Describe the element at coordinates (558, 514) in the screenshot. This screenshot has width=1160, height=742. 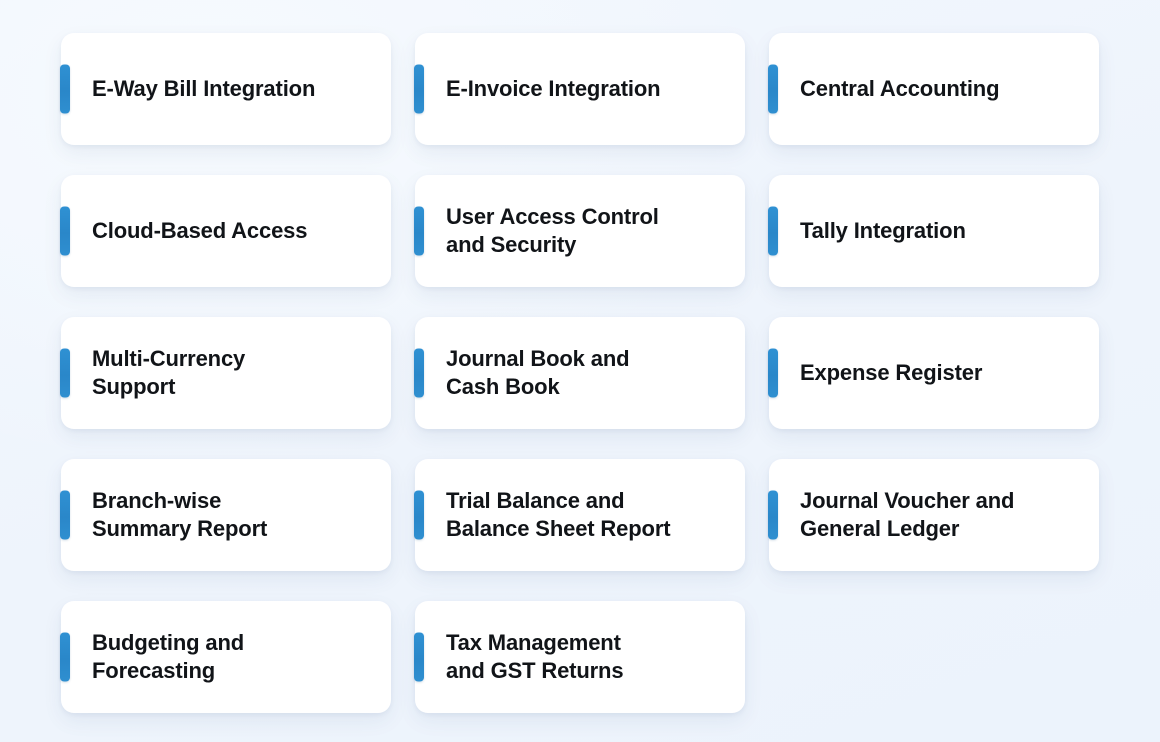
I see `feature-card-label: Trial Balance and Balance Sheet Report` at that location.